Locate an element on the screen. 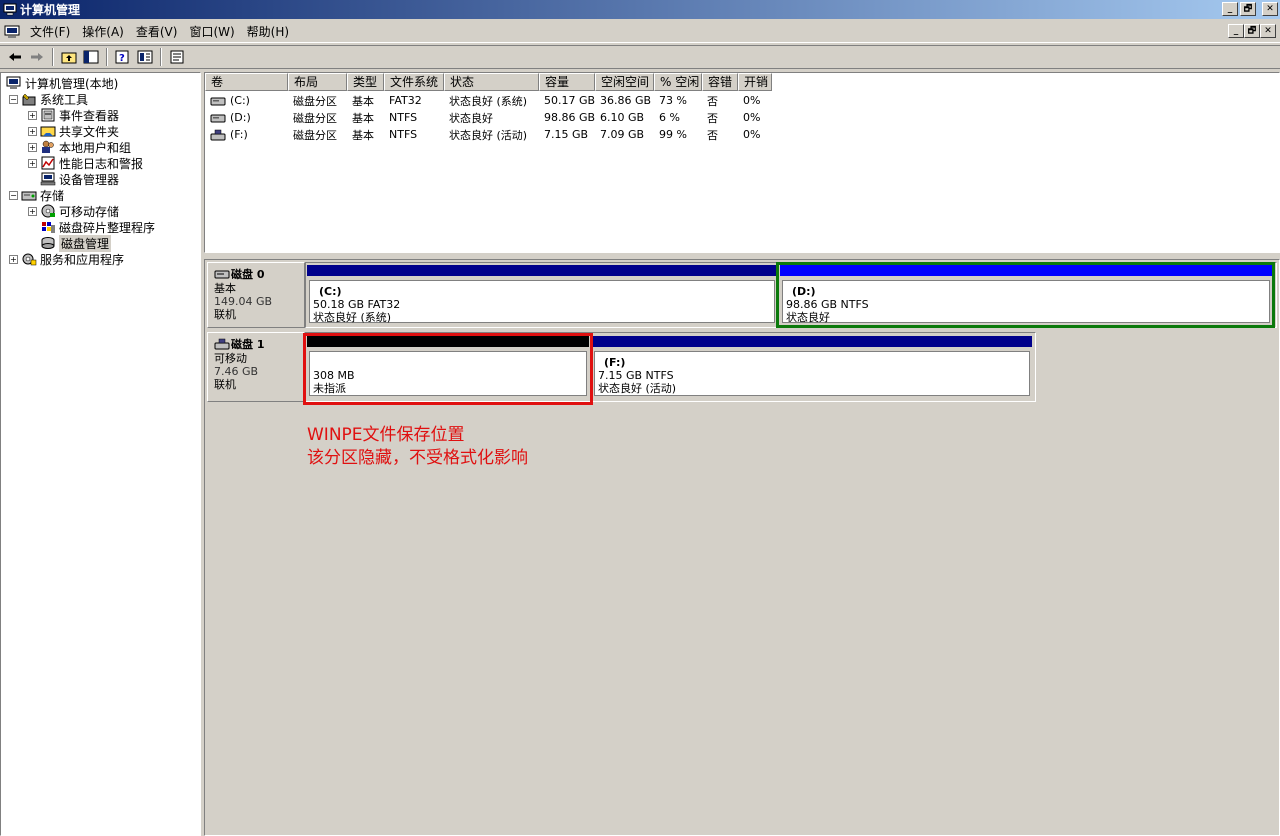 This screenshot has width=1280, height=836. col-header-filesystem: 文件系统 is located at coordinates (414, 82).